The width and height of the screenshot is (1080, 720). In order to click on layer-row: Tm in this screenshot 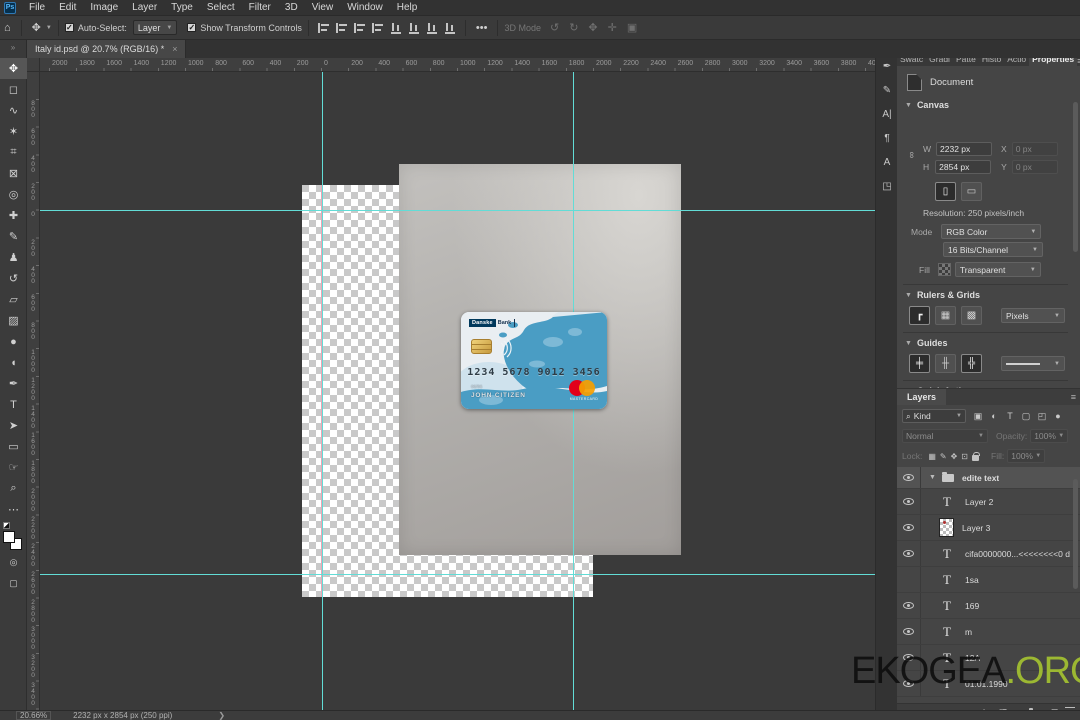, I will do `click(988, 632)`.